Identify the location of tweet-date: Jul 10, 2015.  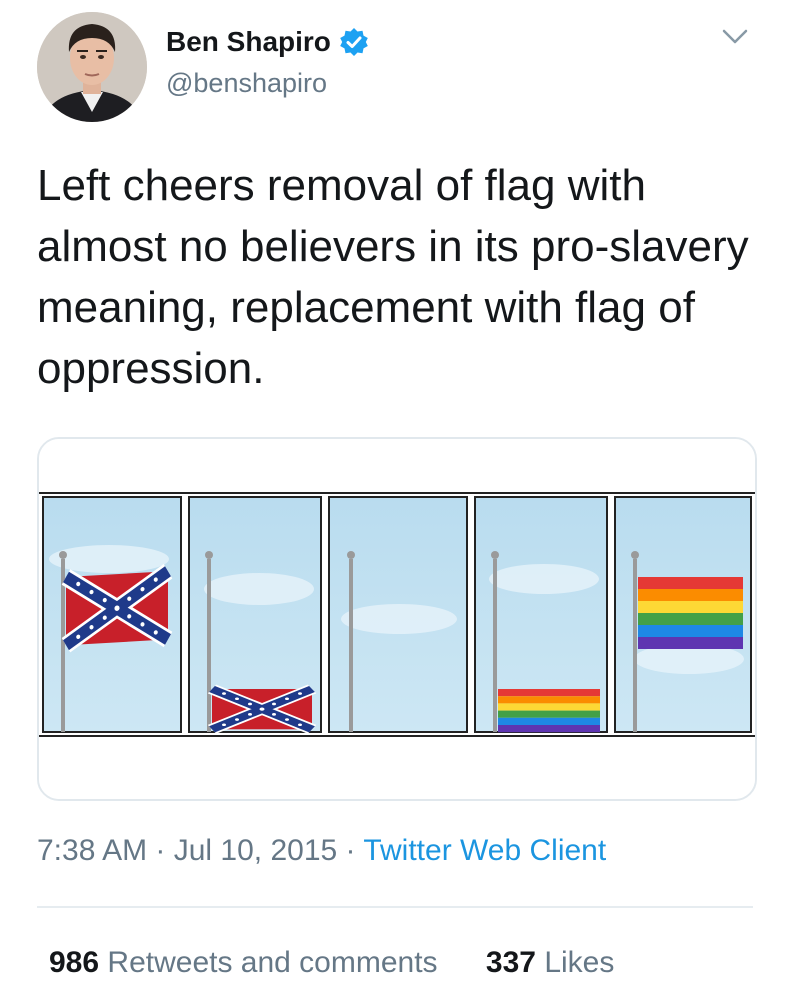
(255, 850).